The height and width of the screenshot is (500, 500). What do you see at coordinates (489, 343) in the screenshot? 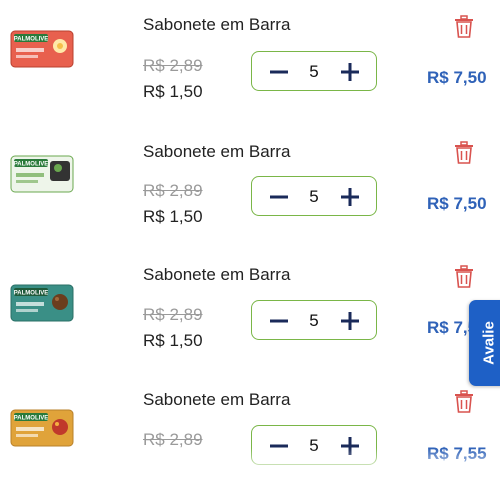
I see `avalie-label: Avalie` at bounding box center [489, 343].